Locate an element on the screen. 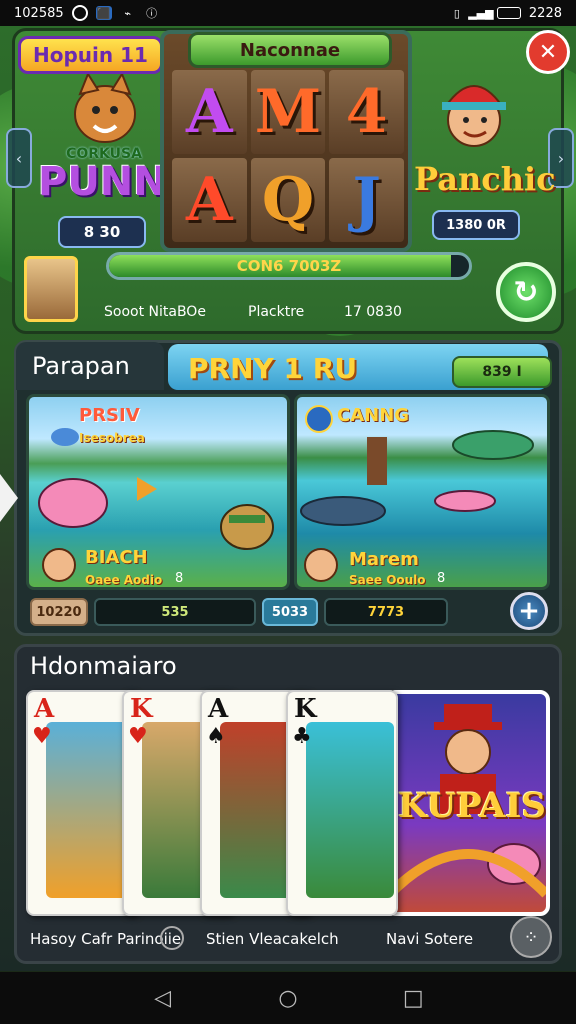 This screenshot has height=1024, width=576. recents-icon: □ is located at coordinates (413, 998).